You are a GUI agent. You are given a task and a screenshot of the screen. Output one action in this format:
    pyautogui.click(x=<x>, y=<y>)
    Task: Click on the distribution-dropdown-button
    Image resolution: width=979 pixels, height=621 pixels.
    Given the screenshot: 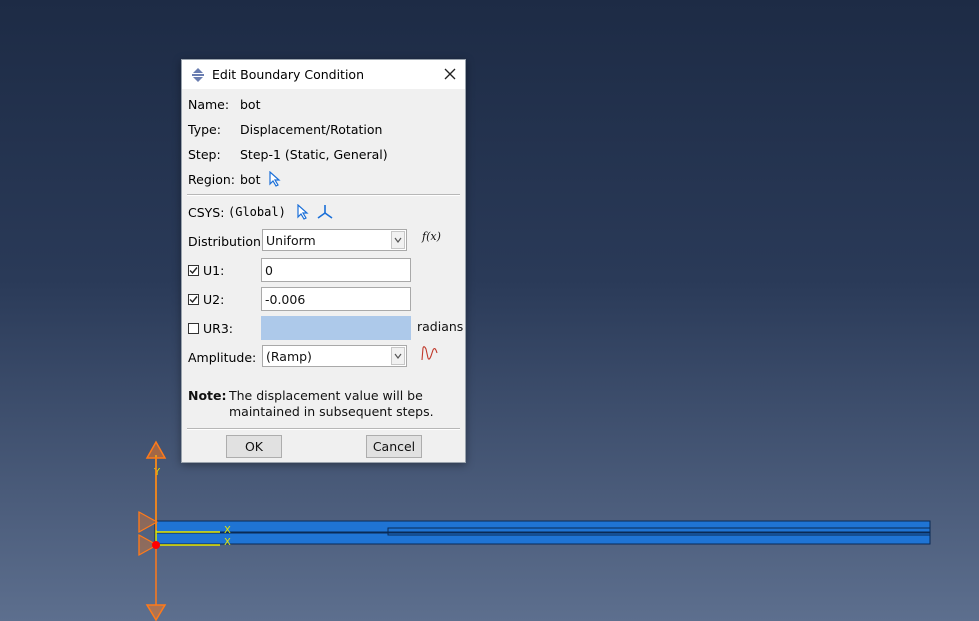 What is the action you would take?
    pyautogui.click(x=398, y=240)
    